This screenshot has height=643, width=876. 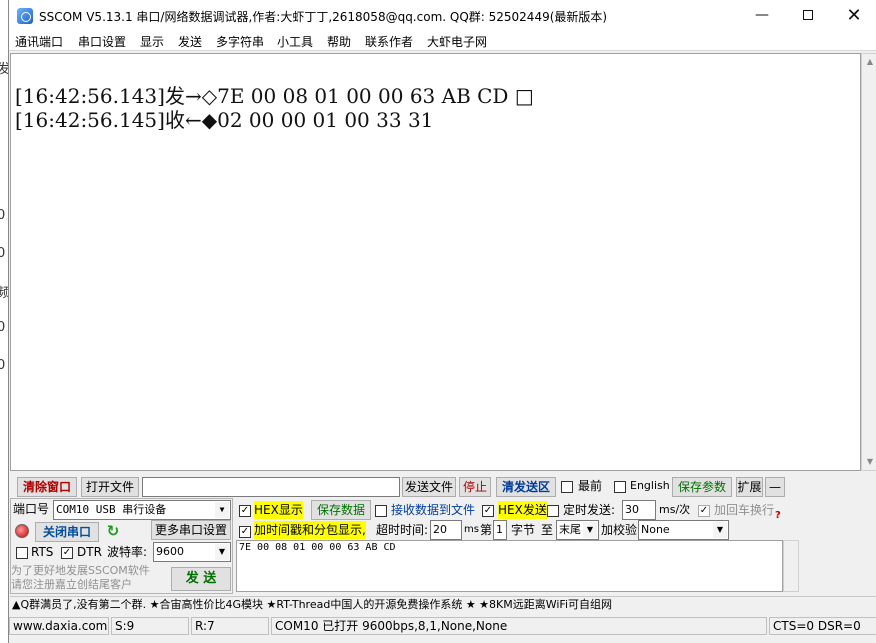 What do you see at coordinates (110, 487) in the screenshot?
I see `open-file-button: 打开文件` at bounding box center [110, 487].